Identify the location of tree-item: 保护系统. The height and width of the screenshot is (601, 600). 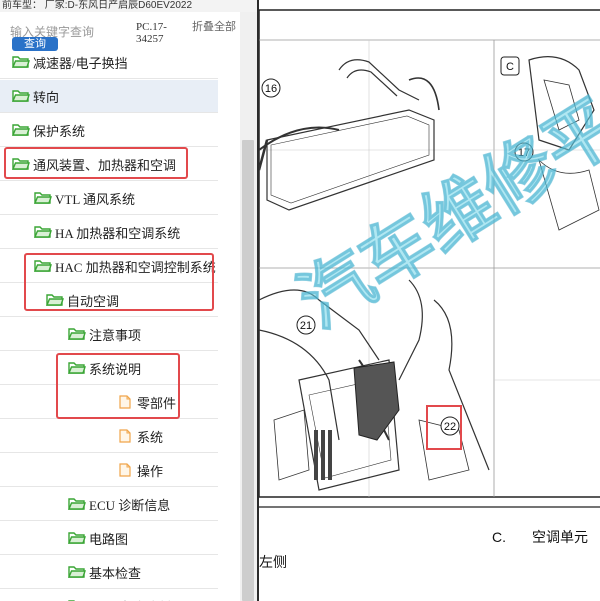
(109, 130).